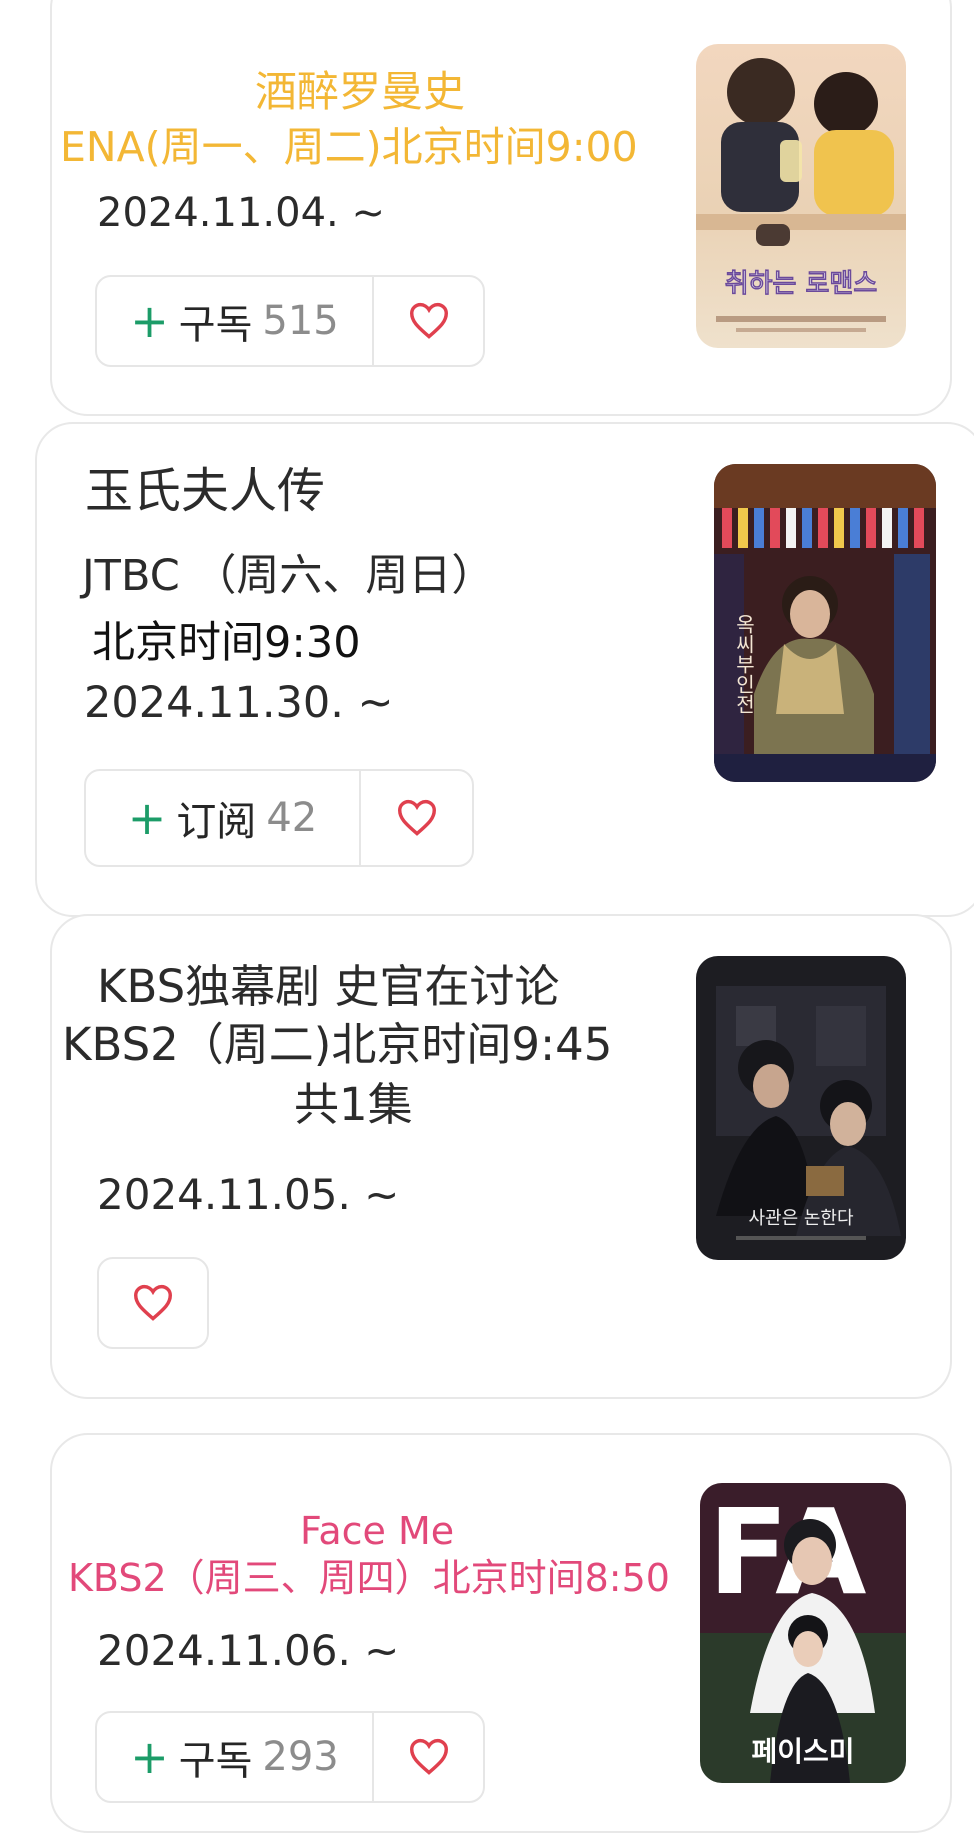 This screenshot has height=1833, width=974. Describe the element at coordinates (801, 284) in the screenshot. I see `poster-title-text: 취하는 로맨스` at that location.